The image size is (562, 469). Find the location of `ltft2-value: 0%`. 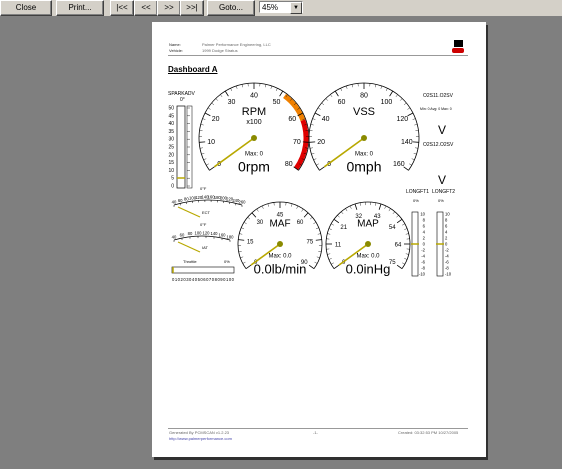

ltft2-value: 0% is located at coordinates (441, 200).